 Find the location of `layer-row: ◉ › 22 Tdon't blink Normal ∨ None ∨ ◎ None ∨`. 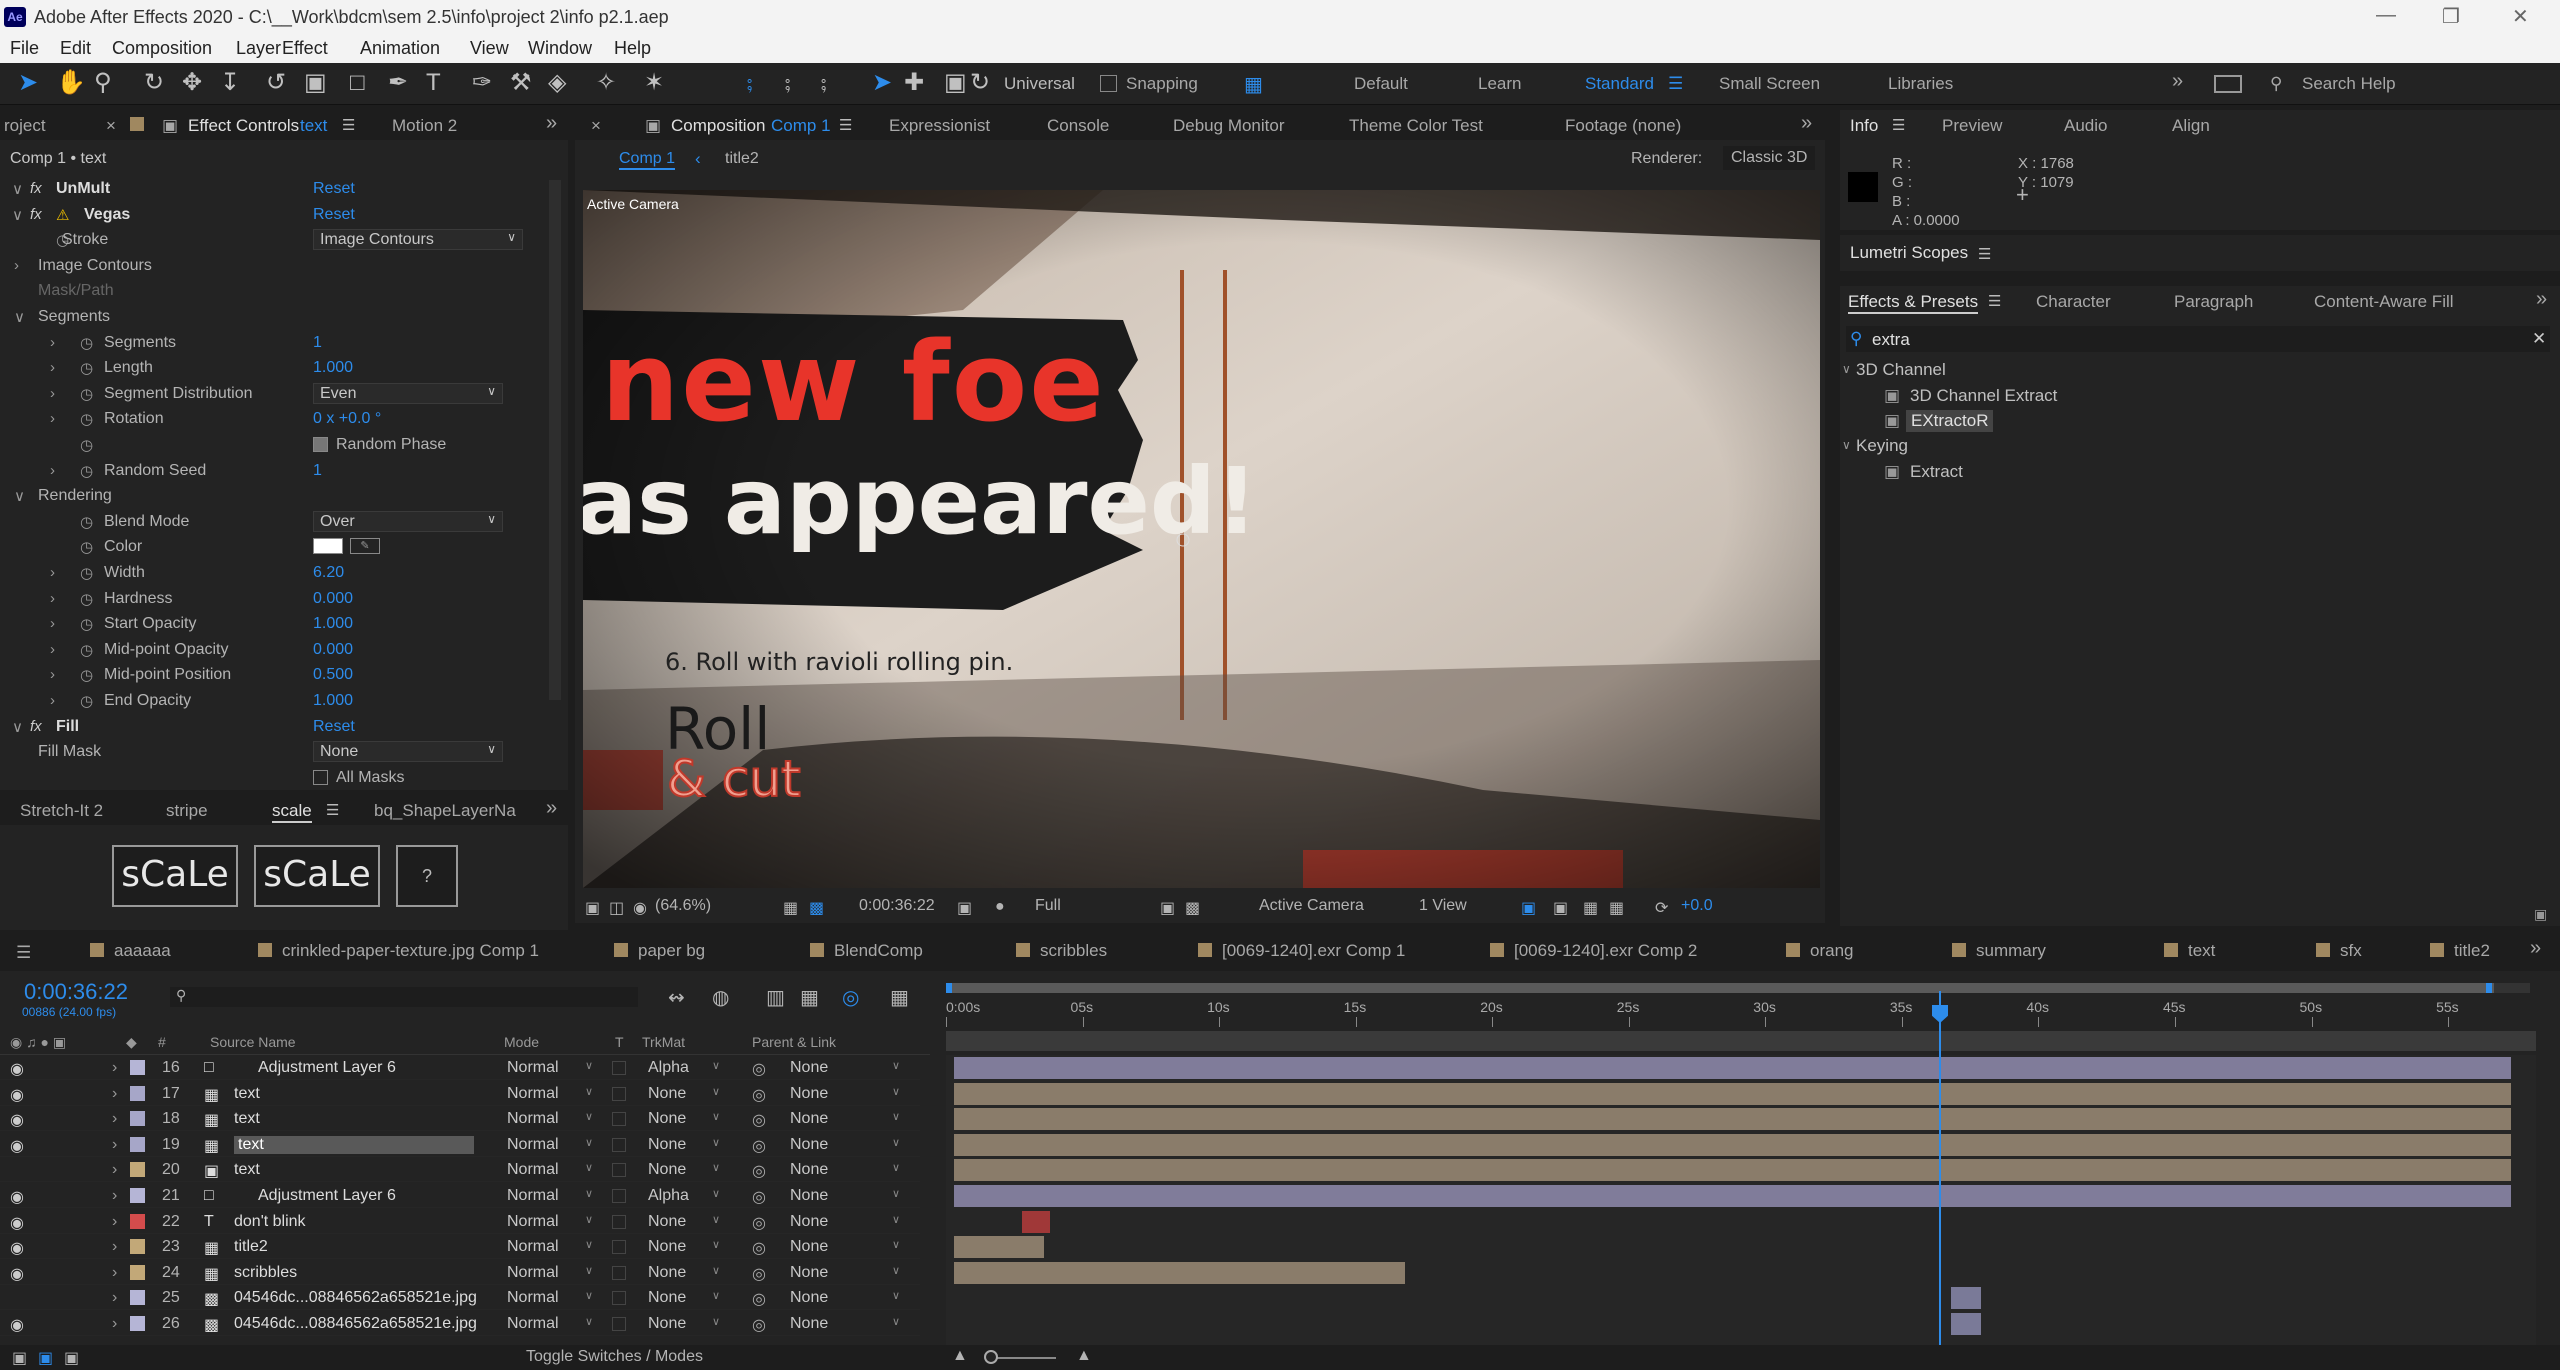

layer-row: ◉ › 22 Tdon't blink Normal ∨ None ∨ ◎ None ∨ is located at coordinates (460, 1221).